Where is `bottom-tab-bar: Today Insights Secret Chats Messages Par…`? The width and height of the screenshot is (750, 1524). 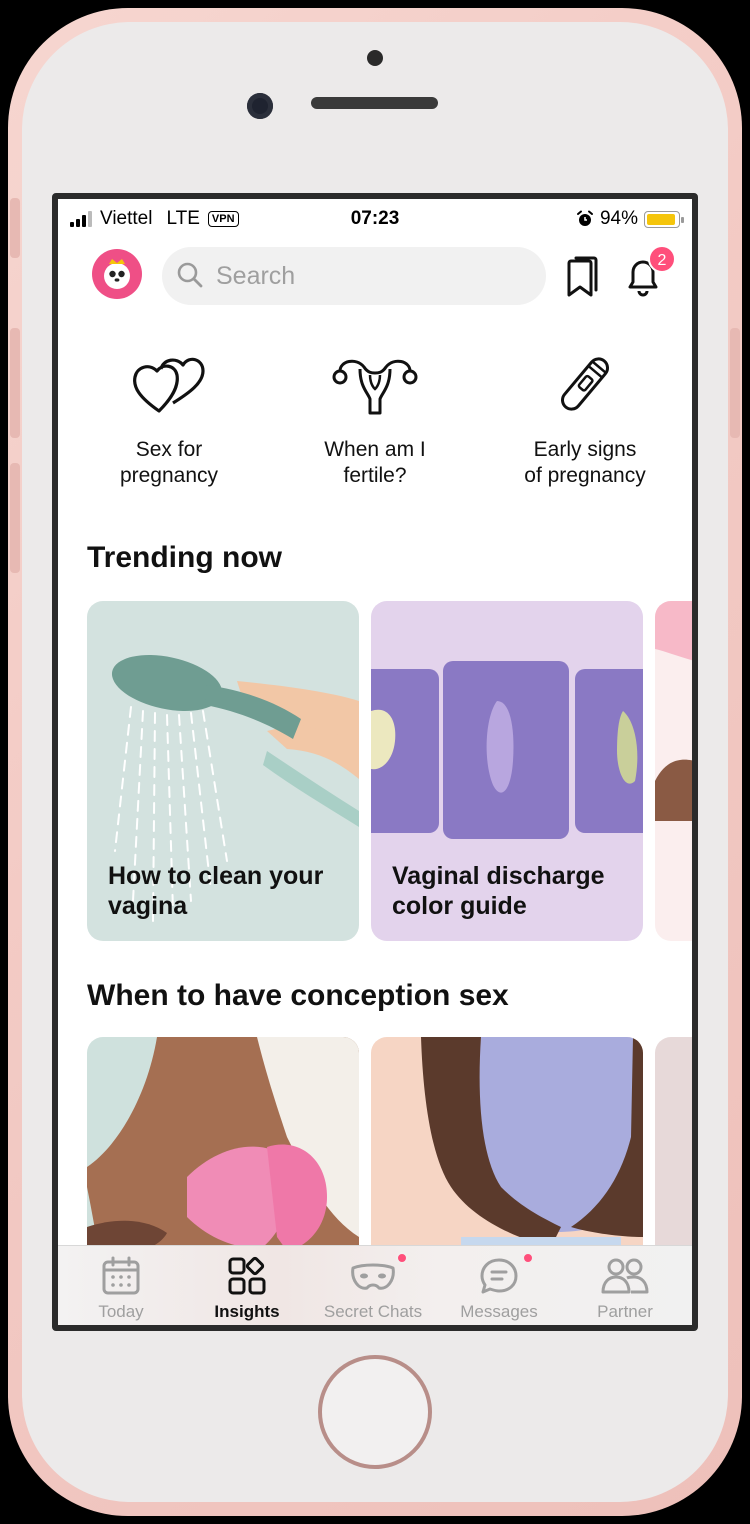
bottom-tab-bar: Today Insights Secret Chats Messages Par… is located at coordinates (375, 1285).